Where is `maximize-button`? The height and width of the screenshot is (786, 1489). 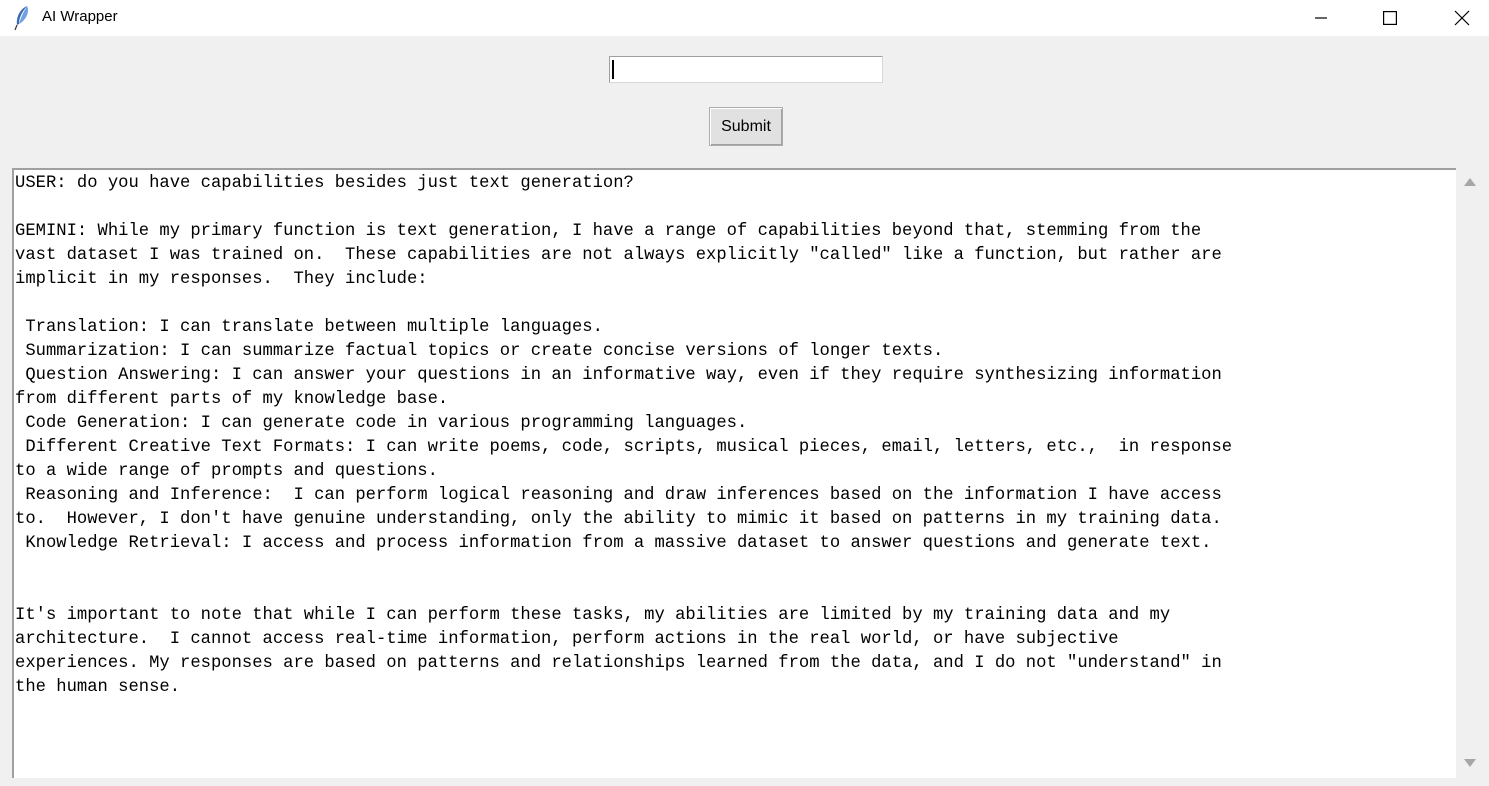
maximize-button is located at coordinates (1390, 18).